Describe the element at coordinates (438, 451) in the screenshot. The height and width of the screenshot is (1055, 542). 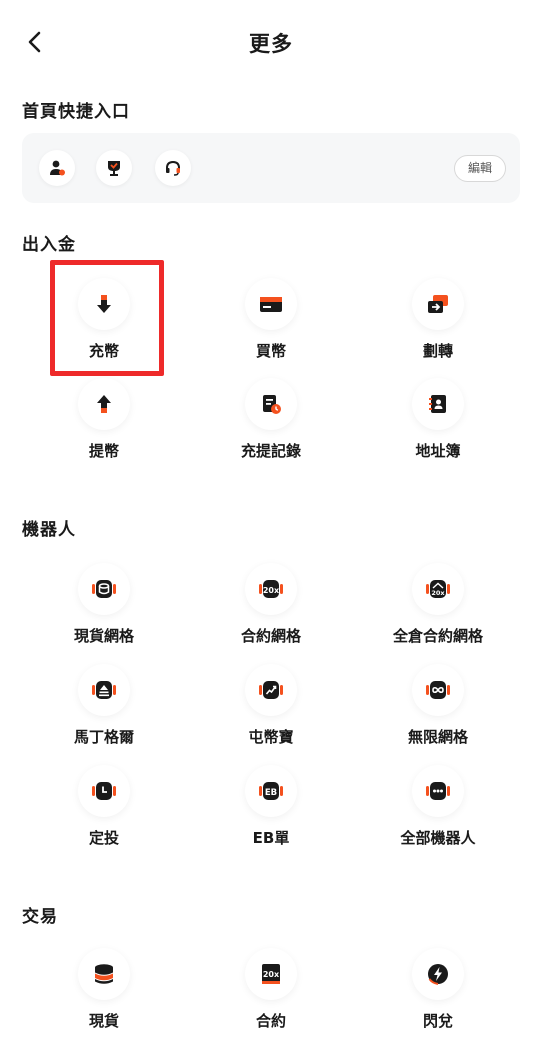
I see `address-book-label: 地址簿` at that location.